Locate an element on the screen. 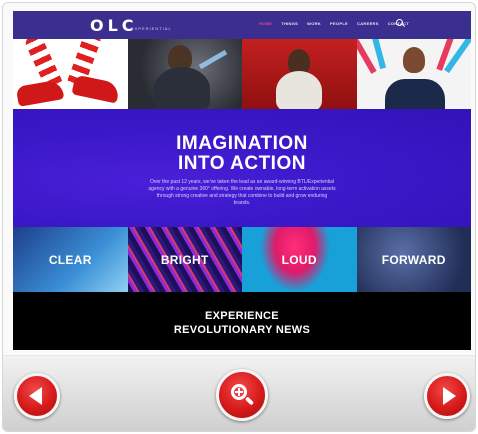  news-title-line1: EXPERIENCE is located at coordinates (242, 316).